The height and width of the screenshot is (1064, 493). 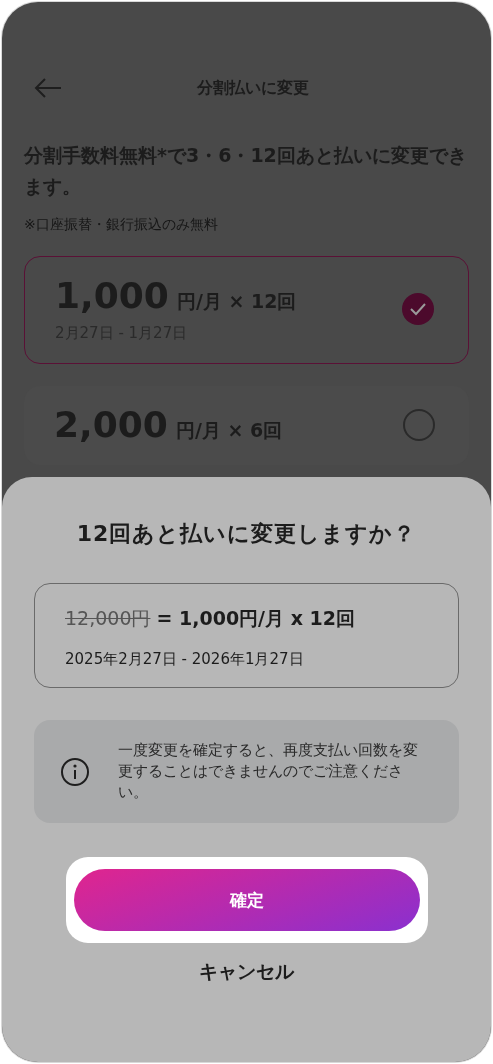 What do you see at coordinates (185, 659) in the screenshot?
I see `period-text: 2025年2月27日 - 2026年1月27日` at bounding box center [185, 659].